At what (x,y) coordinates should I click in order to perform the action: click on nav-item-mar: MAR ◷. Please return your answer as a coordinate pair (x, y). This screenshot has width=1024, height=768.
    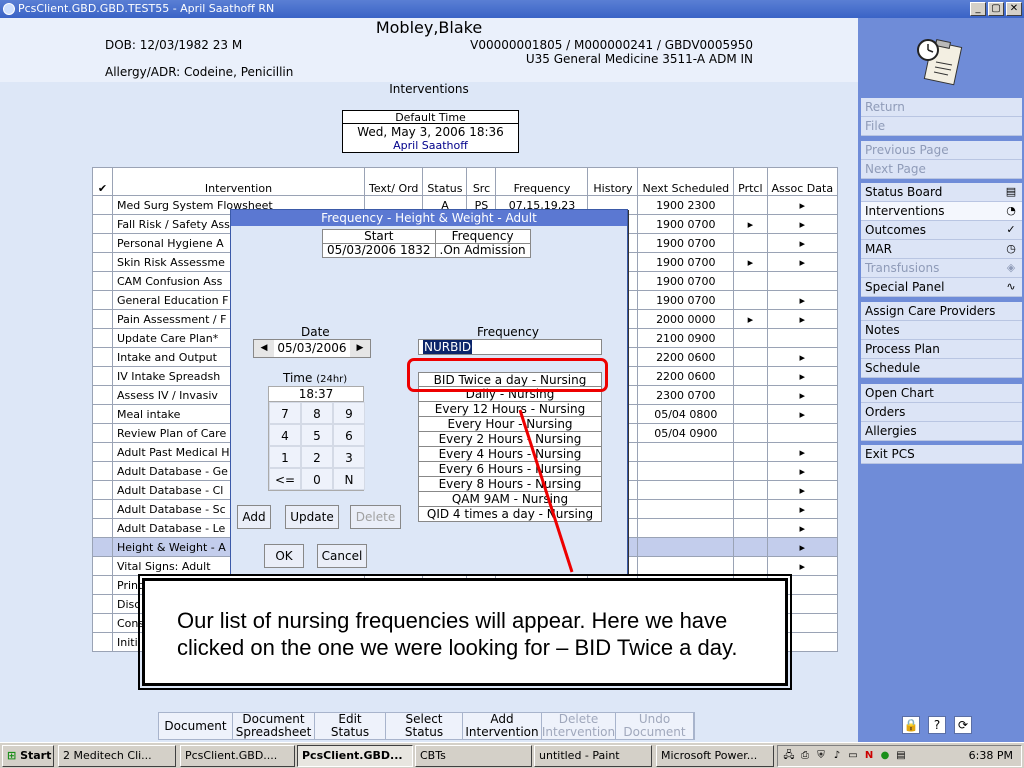
    Looking at the image, I should click on (941, 249).